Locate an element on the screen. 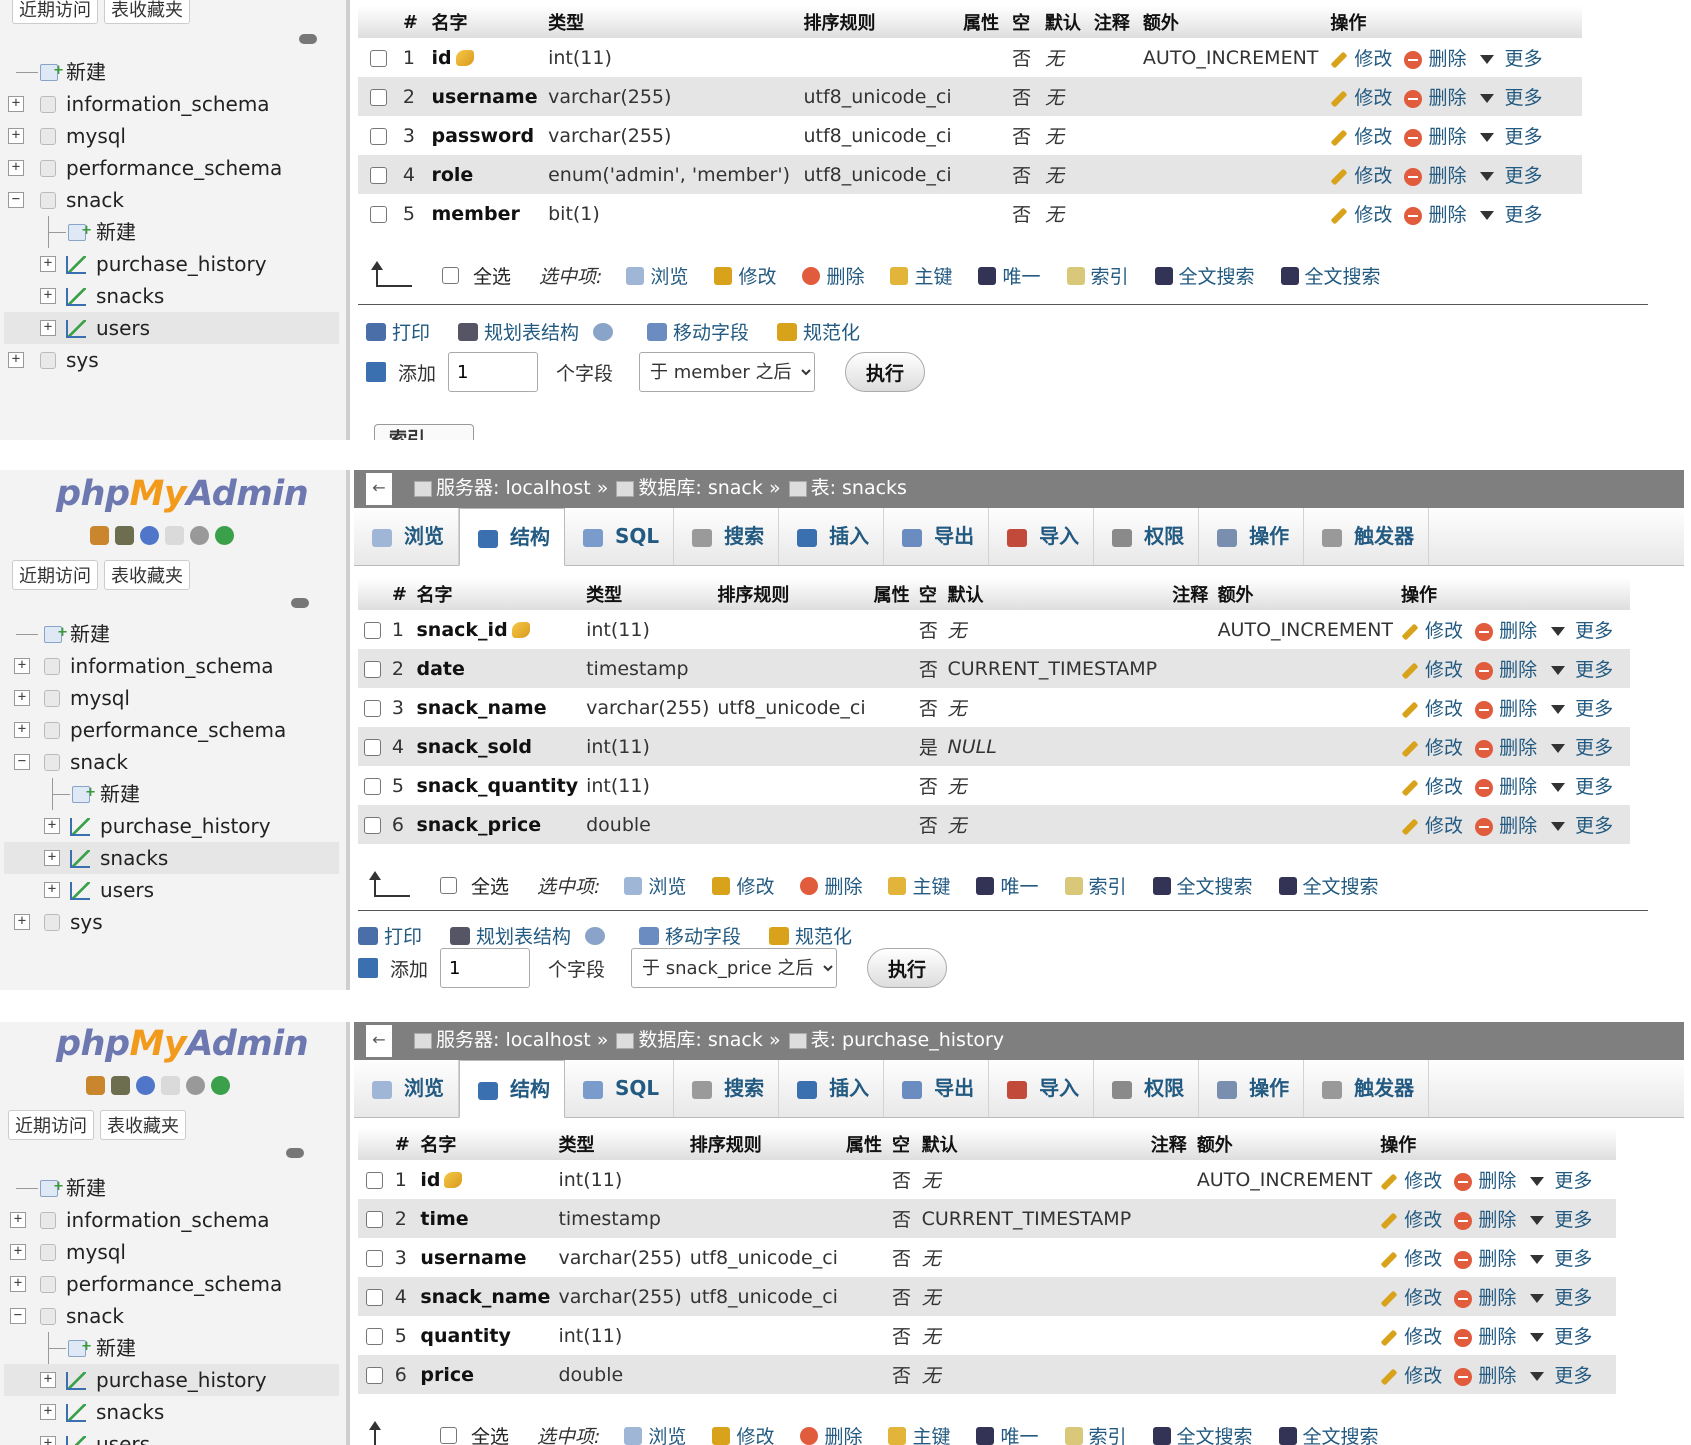 The width and height of the screenshot is (1691, 1445). exit-icon is located at coordinates (120, 1085).